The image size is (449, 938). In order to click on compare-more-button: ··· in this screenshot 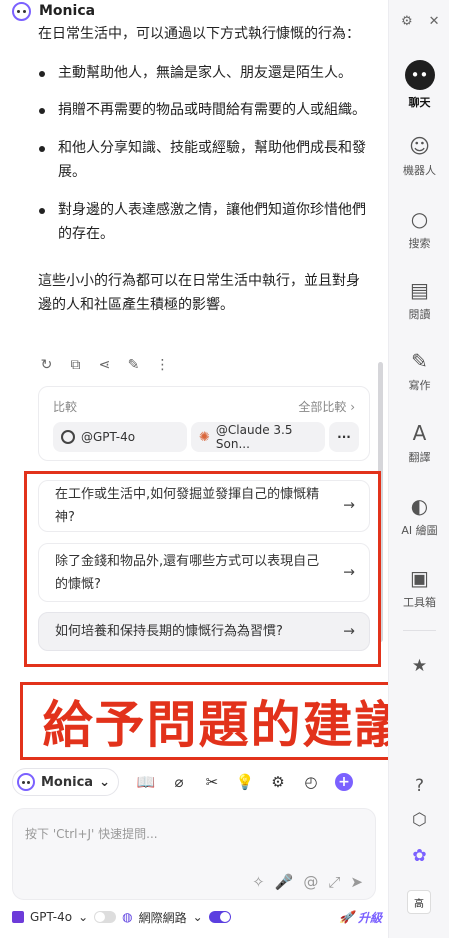, I will do `click(344, 437)`.